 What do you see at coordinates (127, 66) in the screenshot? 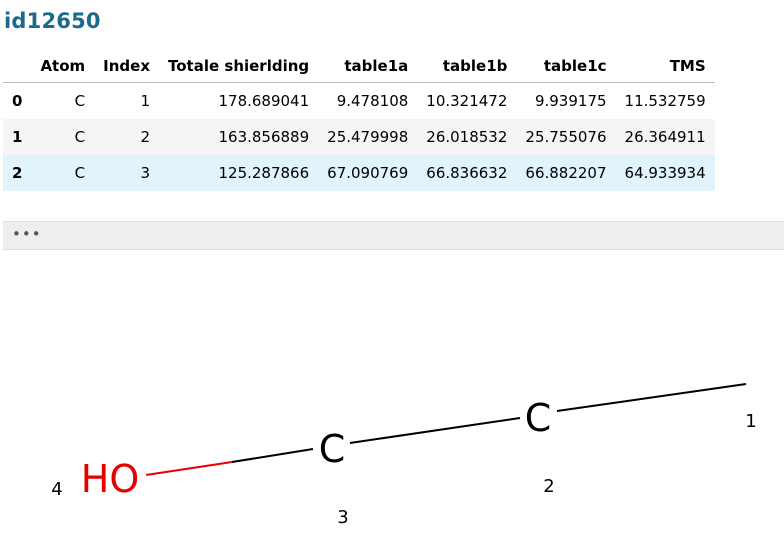
I see `column-header-index-col: Index` at bounding box center [127, 66].